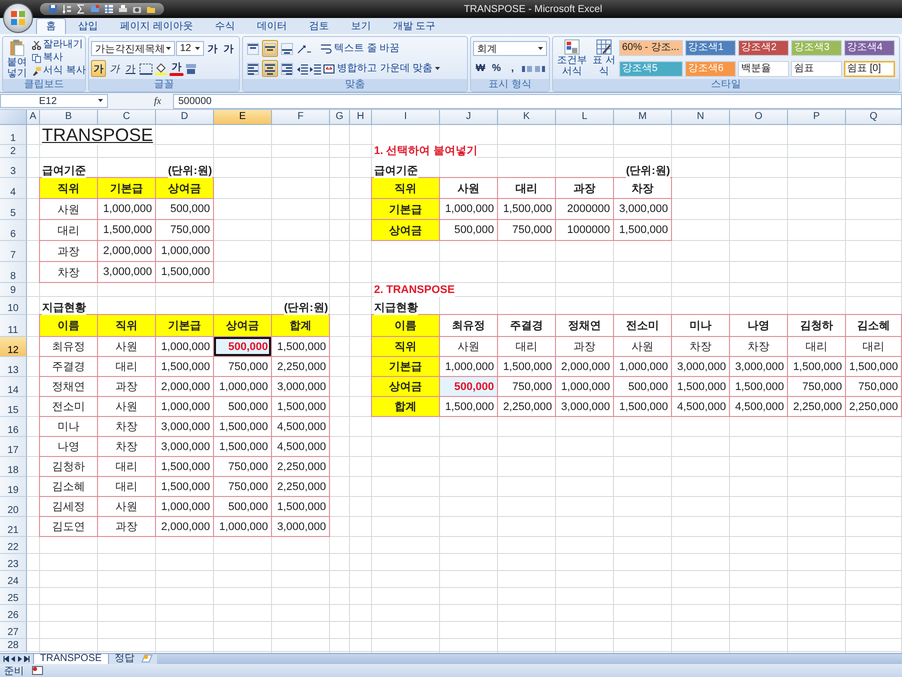 The image size is (902, 677). What do you see at coordinates (13, 306) in the screenshot?
I see `row-header: 10` at bounding box center [13, 306].